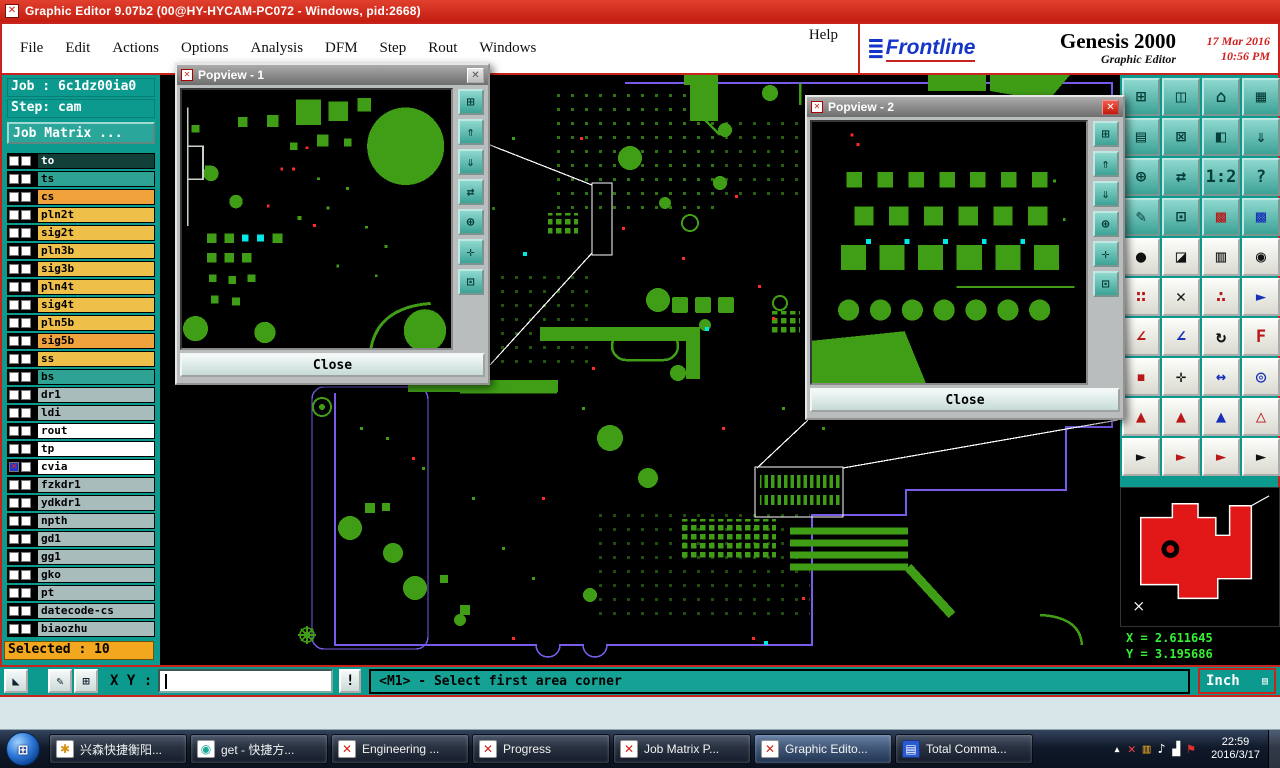  Describe the element at coordinates (1181, 97) in the screenshot. I see `dual-monitor-button: ◫` at that location.